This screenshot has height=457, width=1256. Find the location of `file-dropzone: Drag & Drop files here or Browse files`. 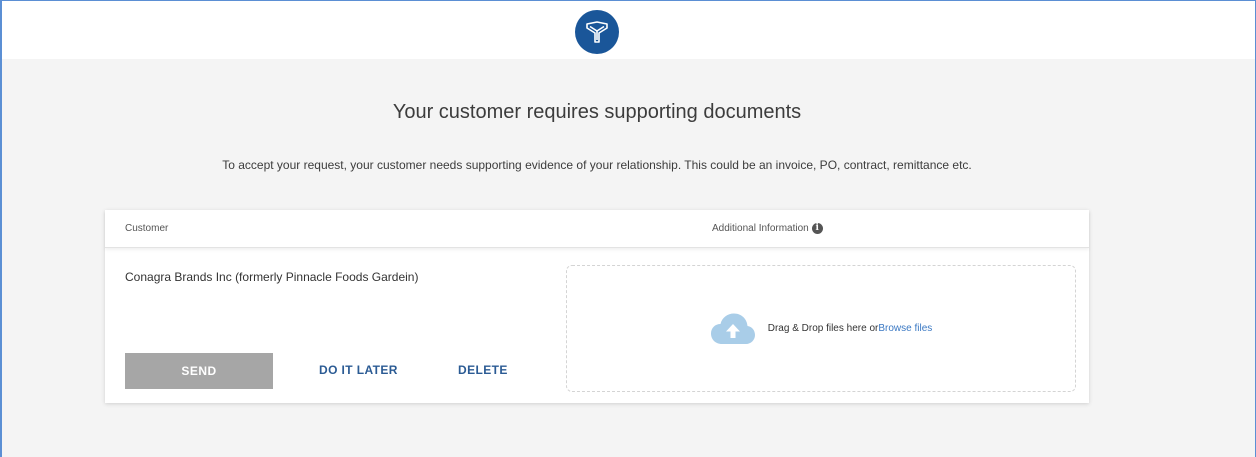

file-dropzone: Drag & Drop files here or Browse files is located at coordinates (821, 328).